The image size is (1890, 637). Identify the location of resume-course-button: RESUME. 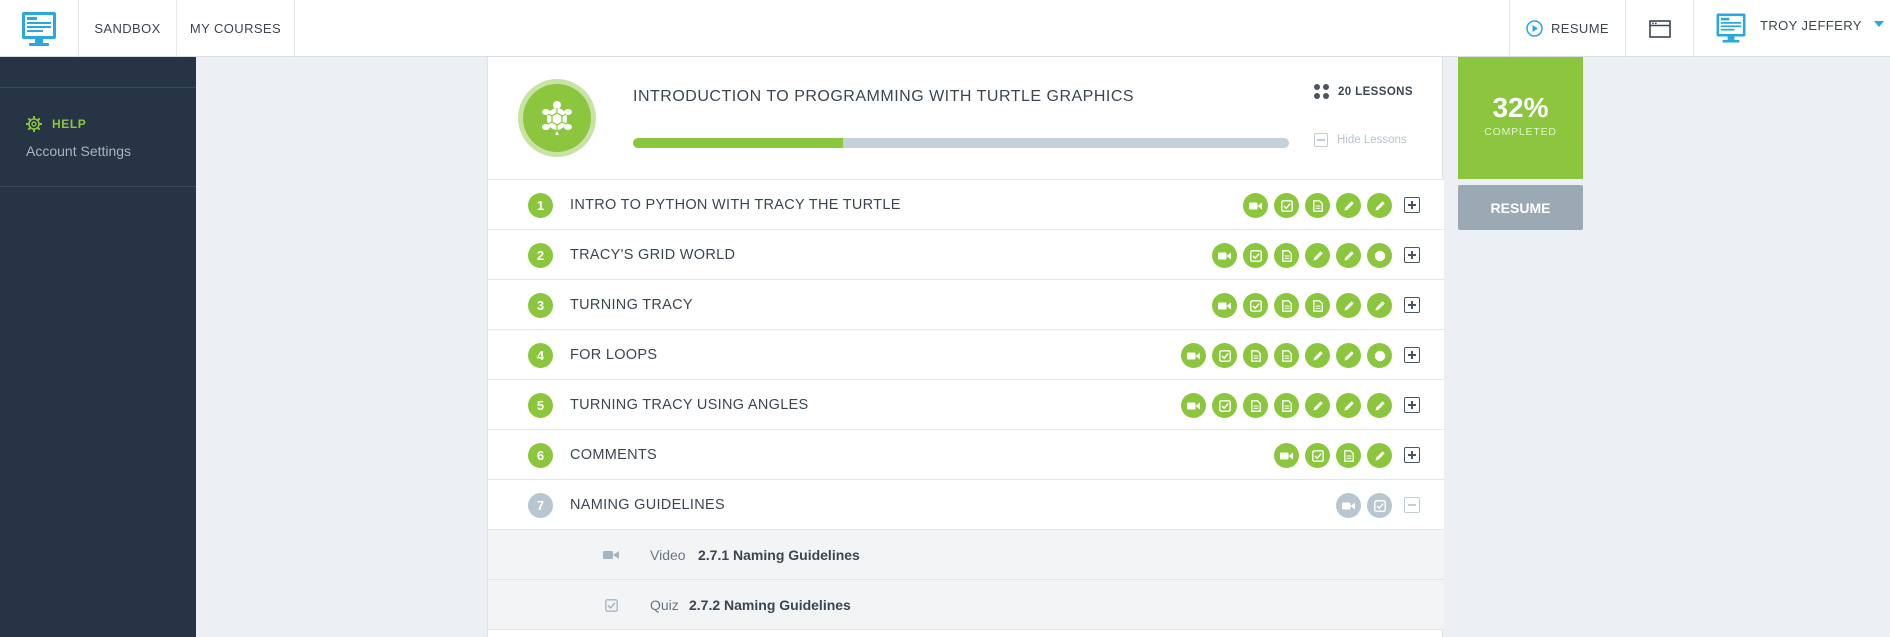
(1520, 207).